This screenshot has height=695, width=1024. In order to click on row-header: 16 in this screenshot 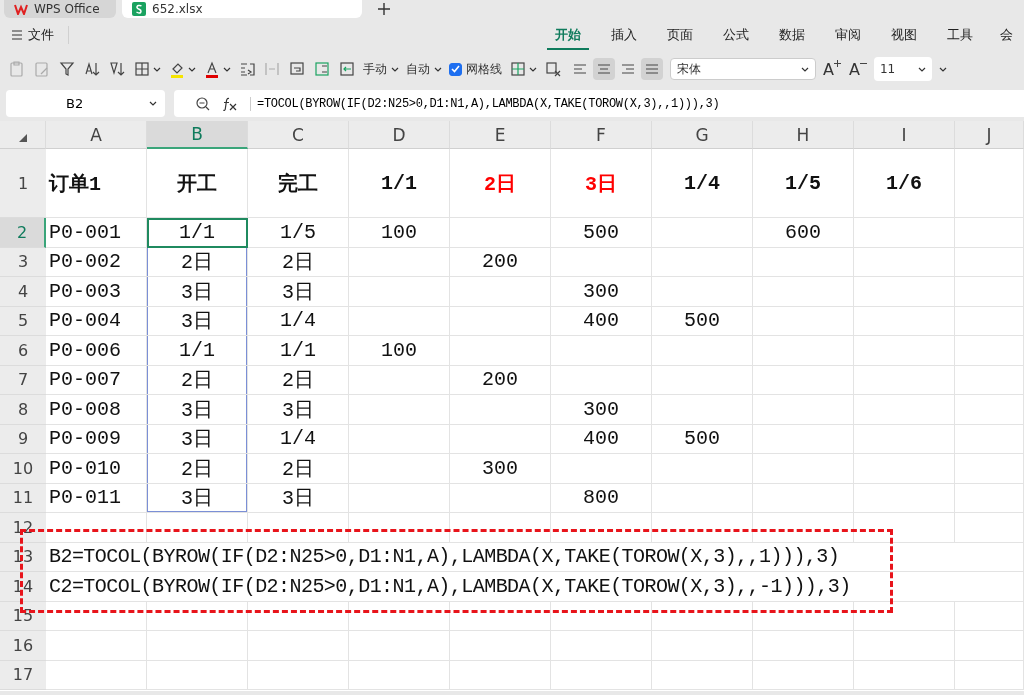, I will do `click(23, 646)`.